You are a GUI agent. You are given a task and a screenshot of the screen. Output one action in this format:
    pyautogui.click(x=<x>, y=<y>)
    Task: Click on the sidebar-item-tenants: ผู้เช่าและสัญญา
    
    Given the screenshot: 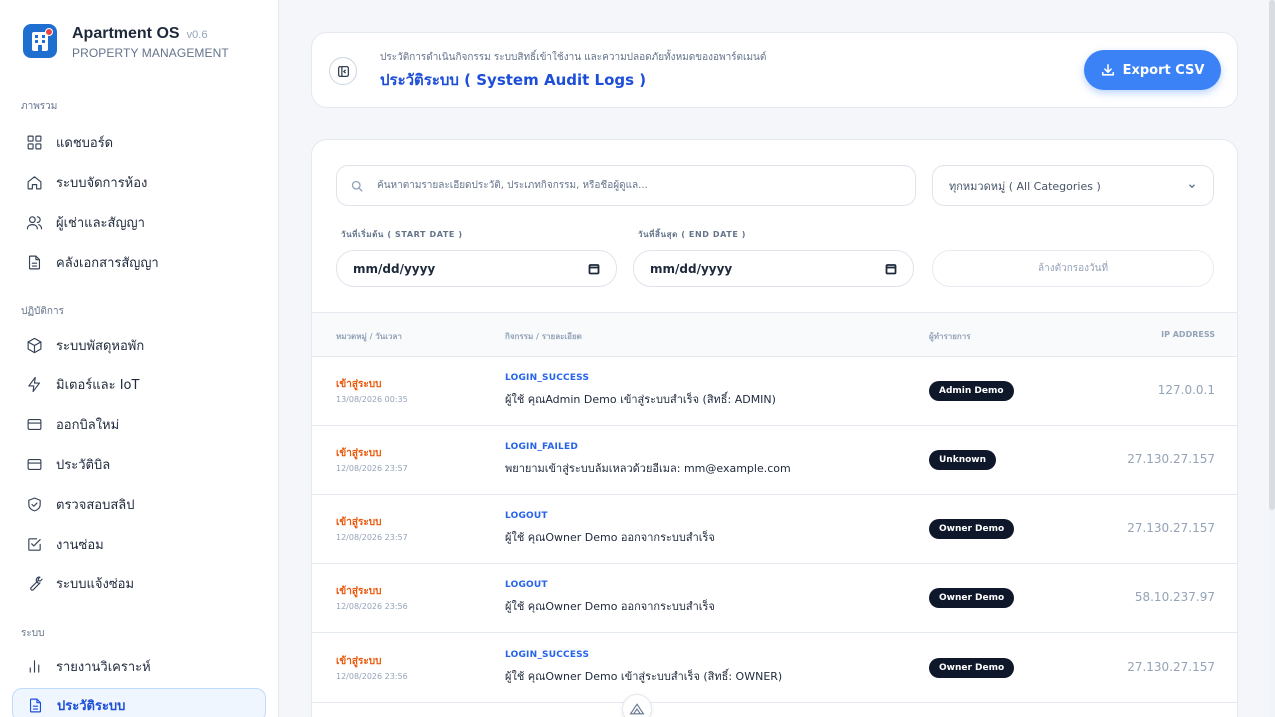 What is the action you would take?
    pyautogui.click(x=139, y=222)
    